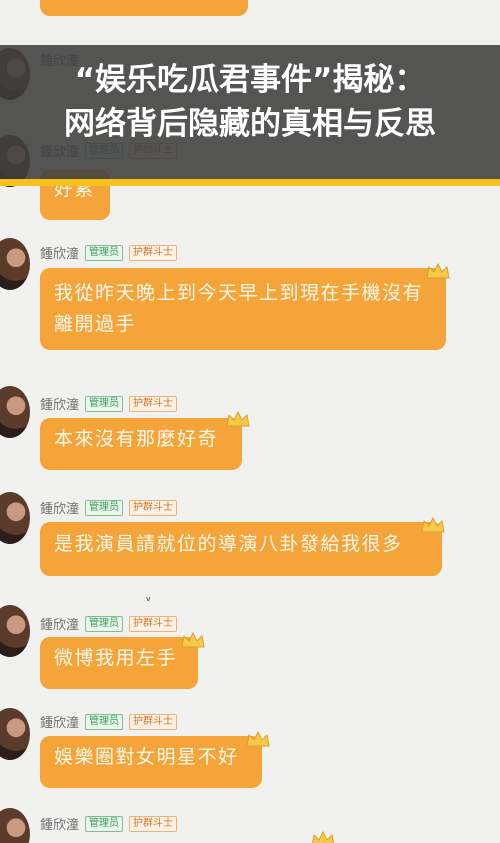 This screenshot has width=500, height=843. What do you see at coordinates (250, 80) in the screenshot?
I see `banner-title-line1: “娱乐吃瓜君事件”揭秘：` at bounding box center [250, 80].